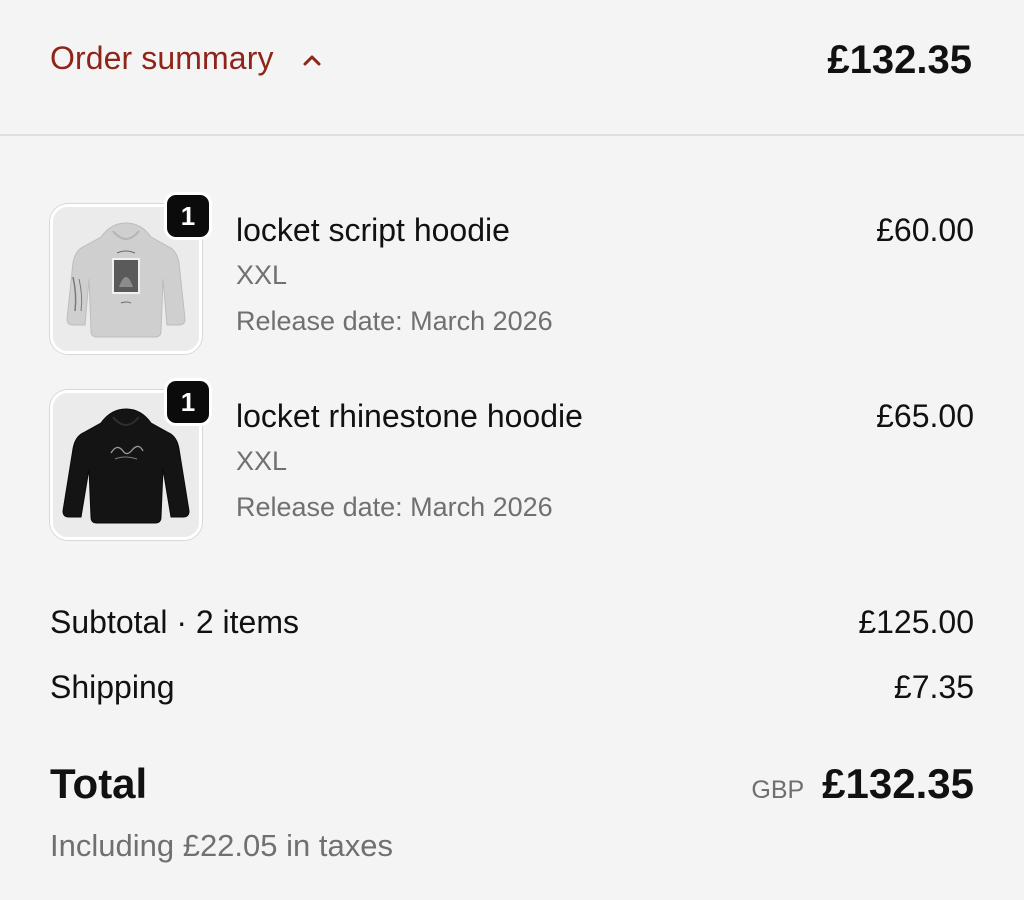 Image resolution: width=1024 pixels, height=900 pixels. Describe the element at coordinates (409, 416) in the screenshot. I see `item-name: locket rhinestone hoodie` at that location.